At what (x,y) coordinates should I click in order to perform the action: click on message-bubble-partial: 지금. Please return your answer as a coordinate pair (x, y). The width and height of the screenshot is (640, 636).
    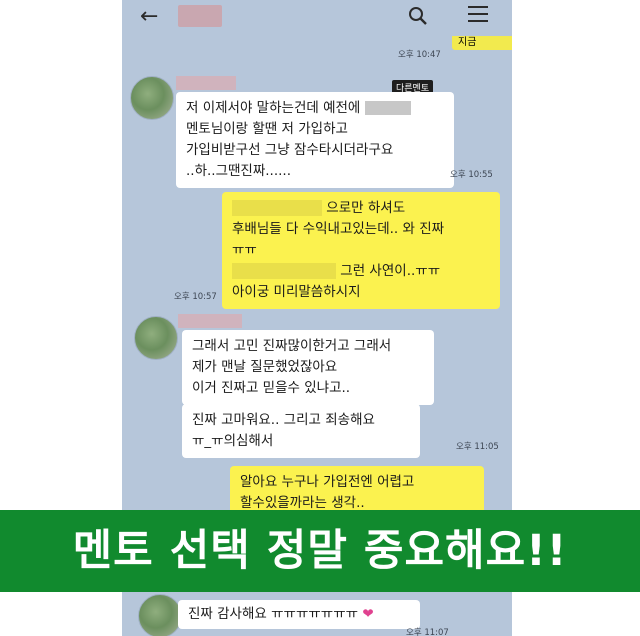
    Looking at the image, I should click on (482, 43).